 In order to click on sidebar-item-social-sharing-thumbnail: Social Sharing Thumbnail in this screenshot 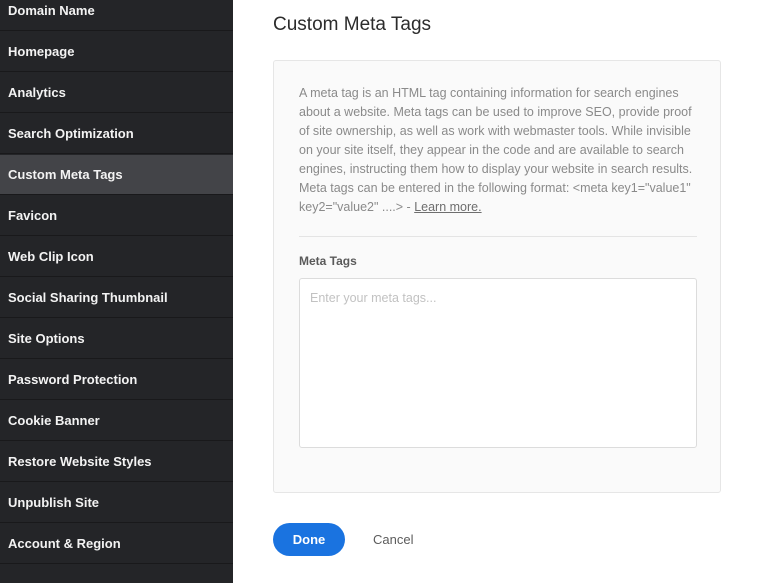, I will do `click(116, 298)`.